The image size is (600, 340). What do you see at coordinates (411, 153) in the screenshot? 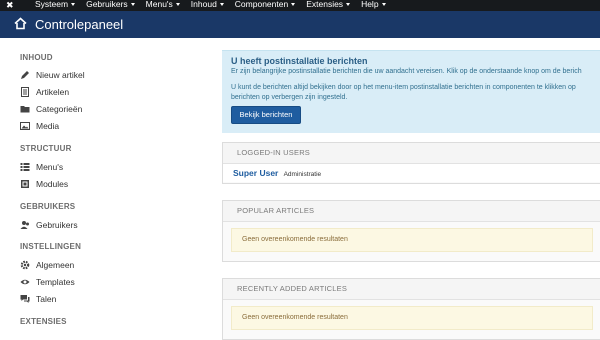
I see `panel-title: LOGGED-IN USERS` at bounding box center [411, 153].